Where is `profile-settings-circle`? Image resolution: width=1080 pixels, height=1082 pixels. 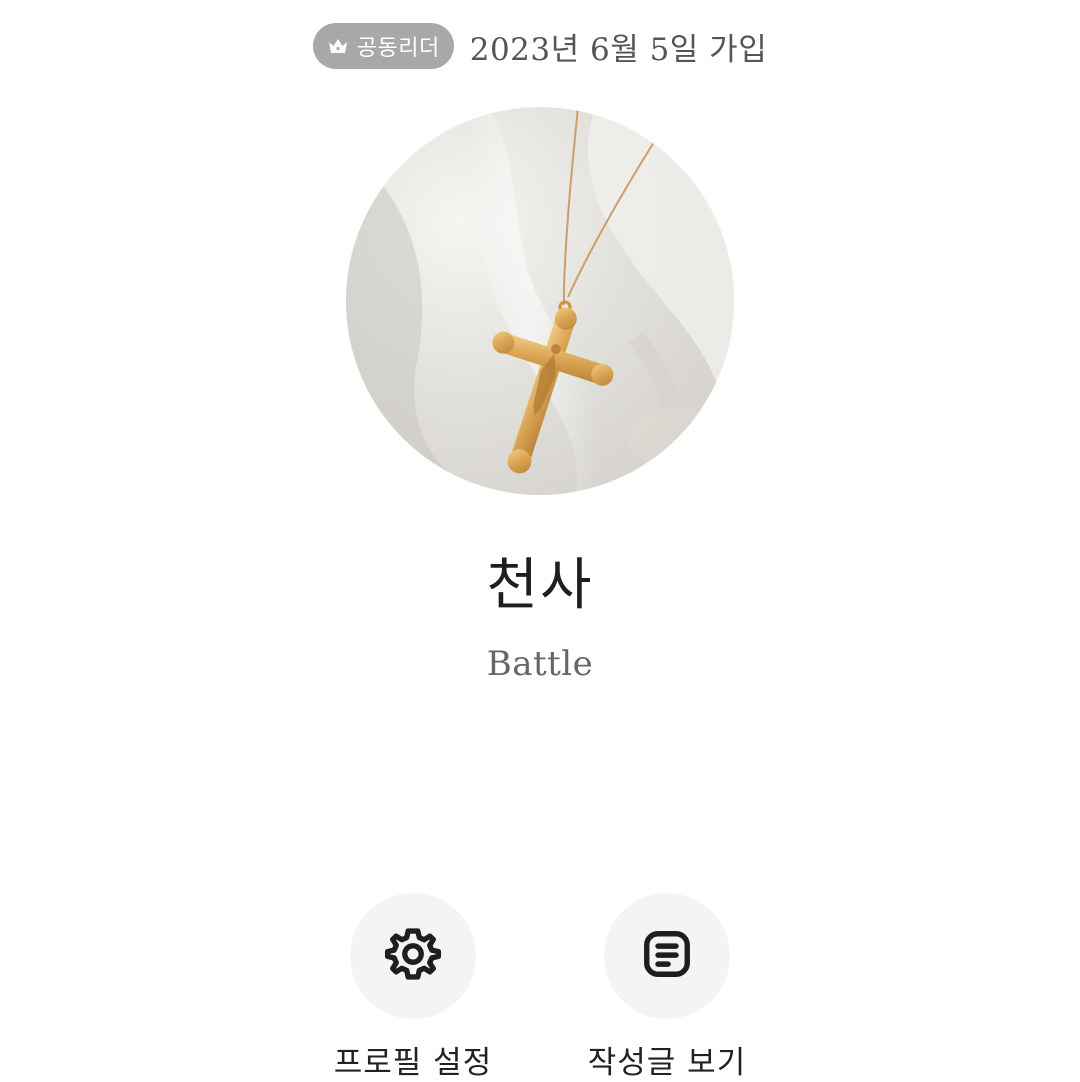 profile-settings-circle is located at coordinates (413, 956).